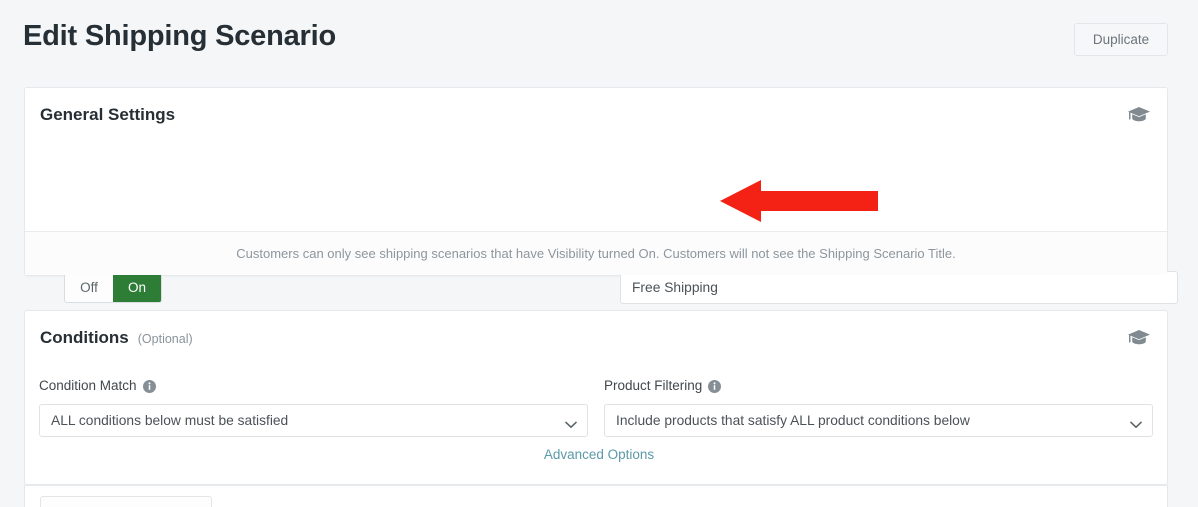 The width and height of the screenshot is (1198, 507). I want to click on condition-match-select-wrap: ALL conditions below must be satisfied, so click(313, 420).